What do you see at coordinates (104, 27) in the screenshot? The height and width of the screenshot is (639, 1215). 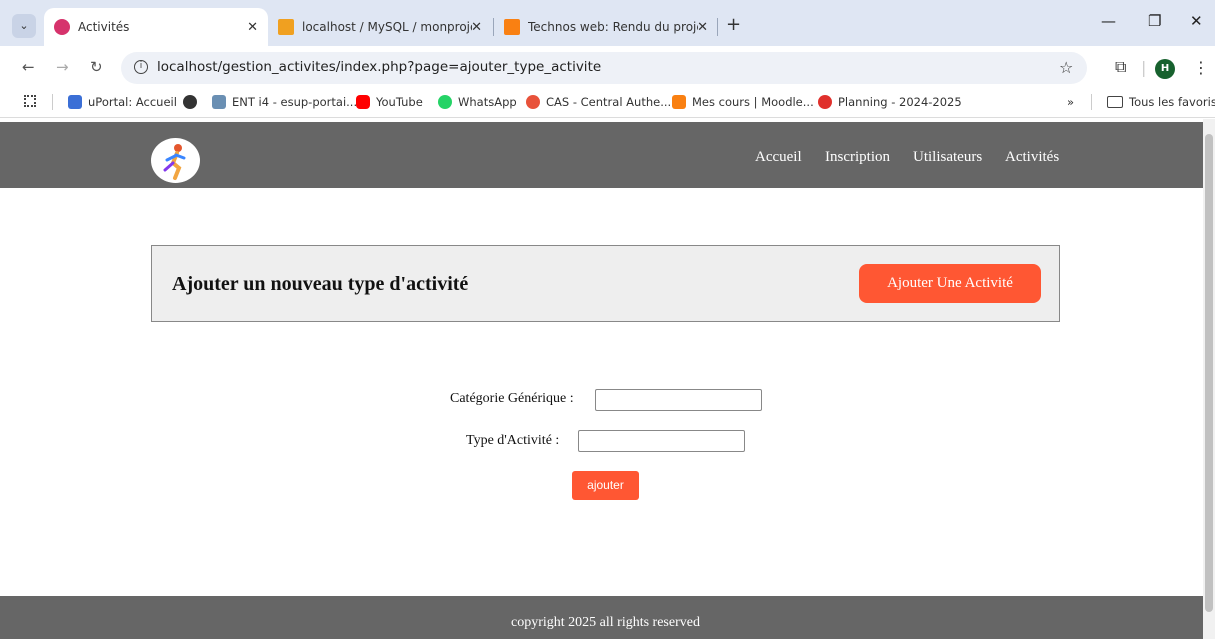 I see `tab-title: Activités` at bounding box center [104, 27].